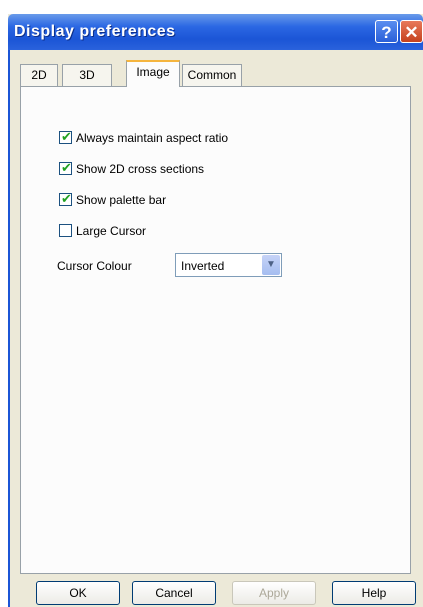 The width and height of the screenshot is (423, 607). I want to click on help-button: Help, so click(374, 593).